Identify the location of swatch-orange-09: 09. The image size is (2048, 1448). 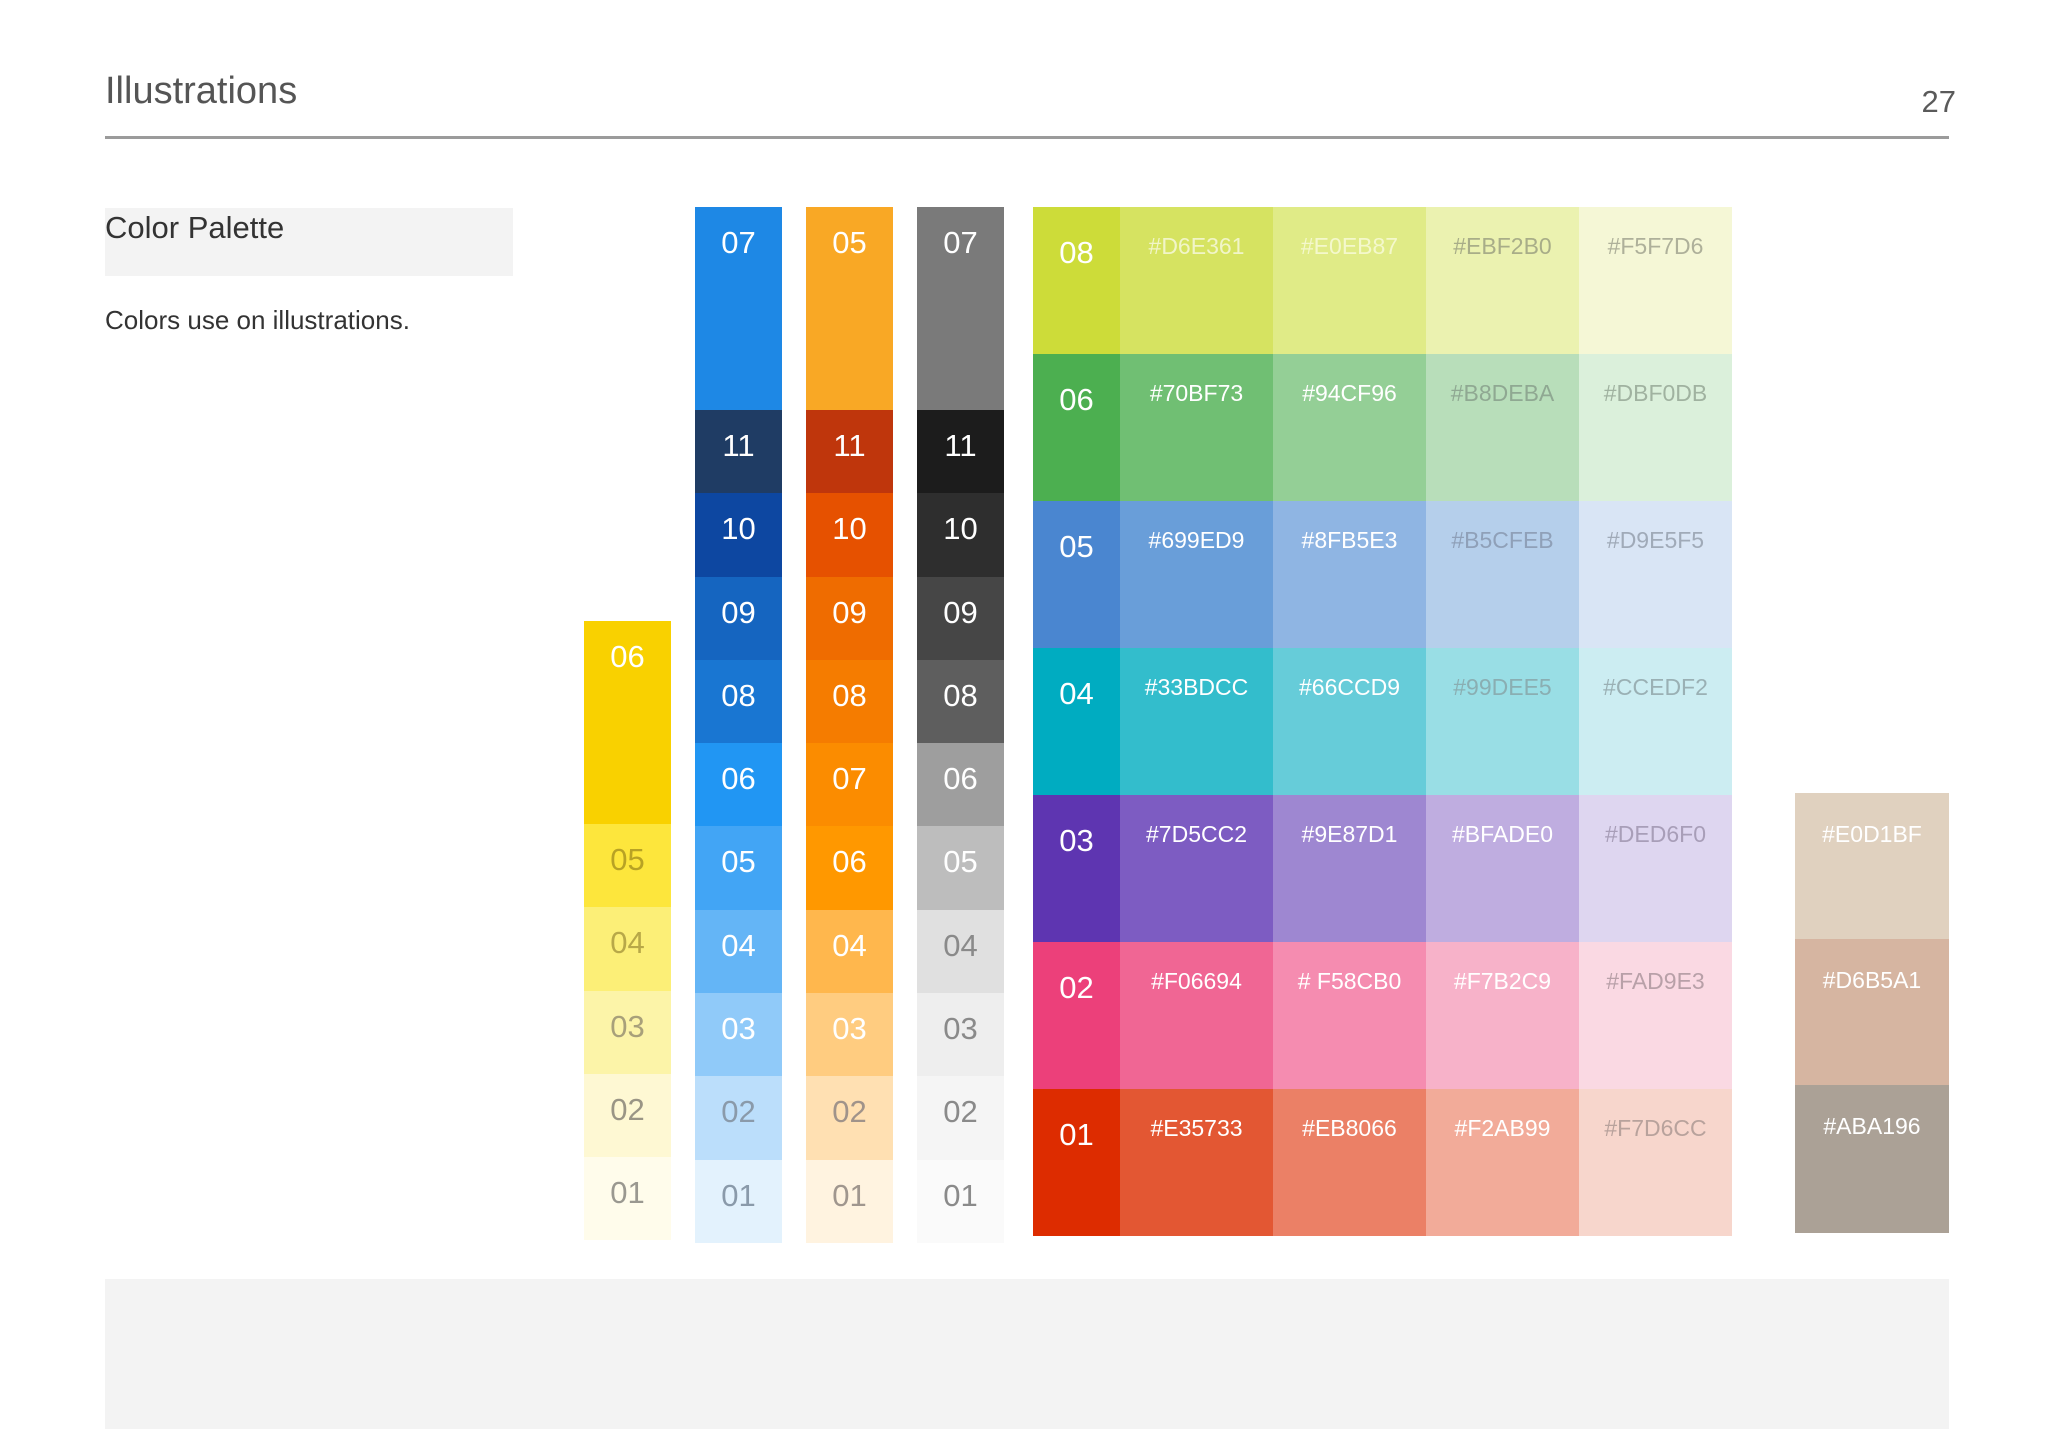
(849, 618).